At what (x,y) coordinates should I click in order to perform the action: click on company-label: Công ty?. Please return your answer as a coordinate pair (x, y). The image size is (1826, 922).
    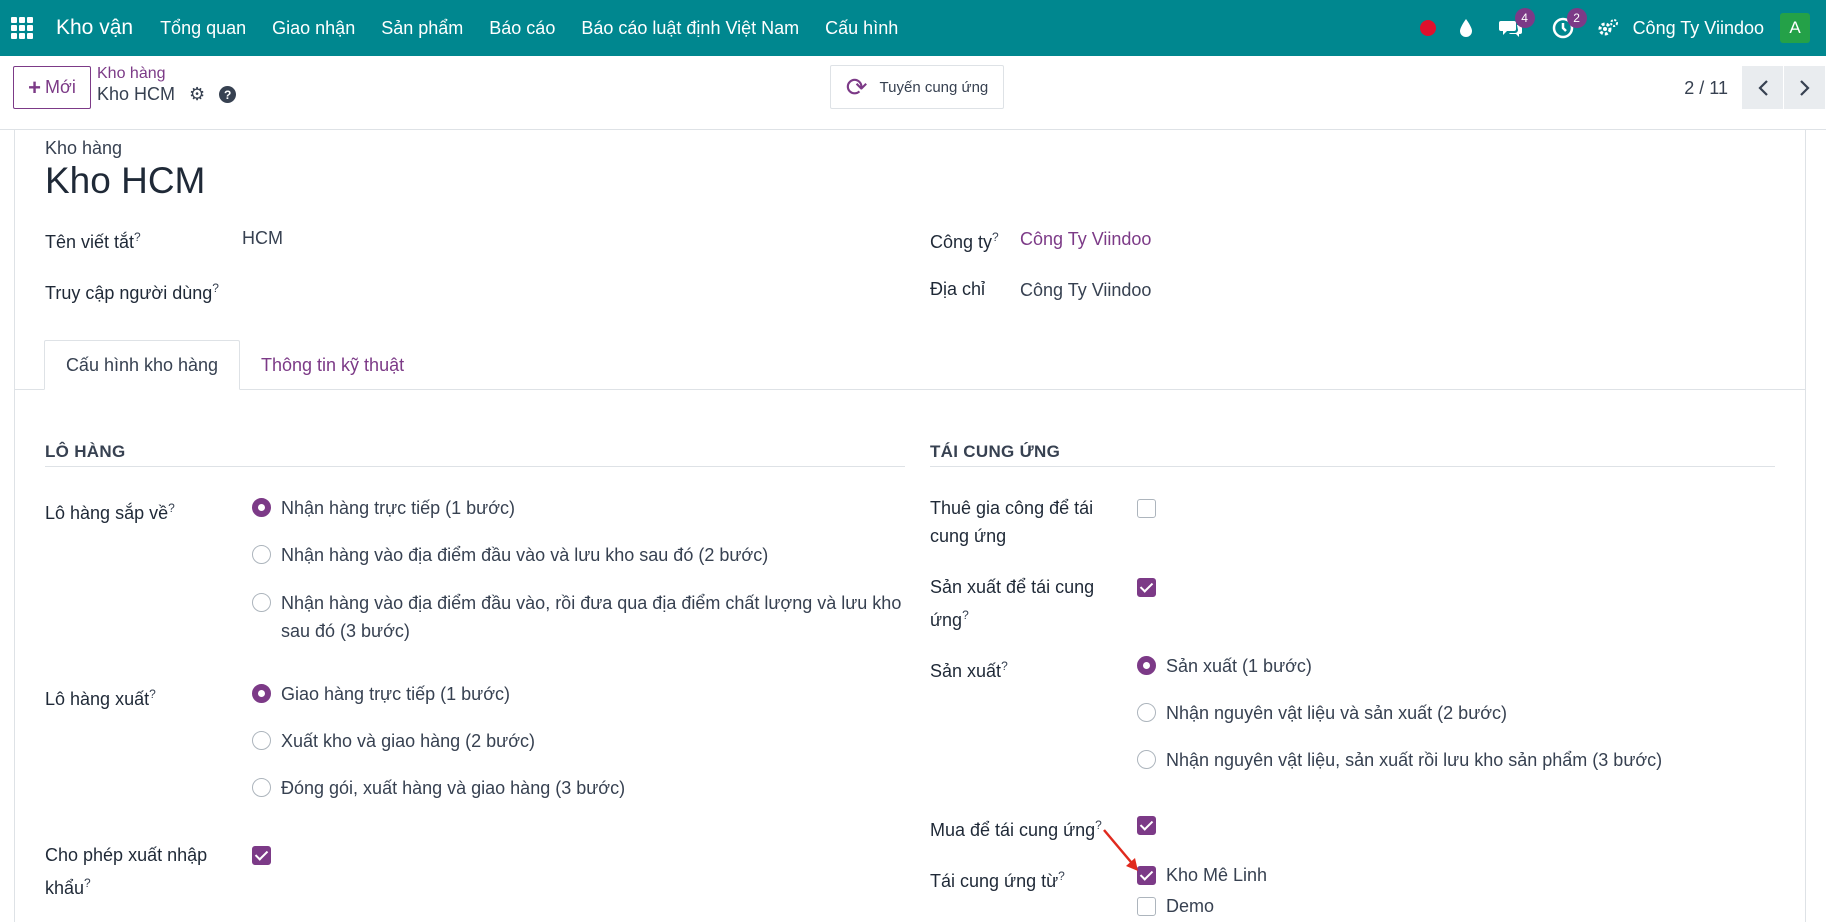
    Looking at the image, I should click on (964, 239).